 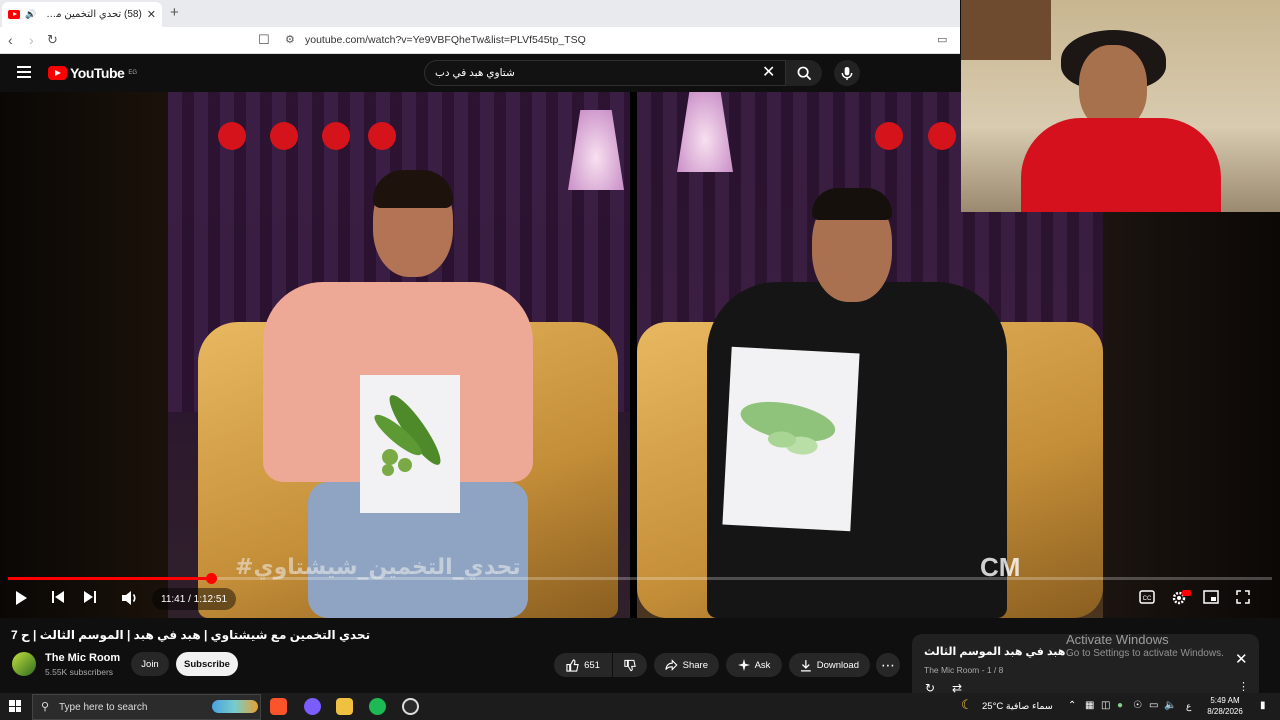 I want to click on voice-search-button, so click(x=847, y=73).